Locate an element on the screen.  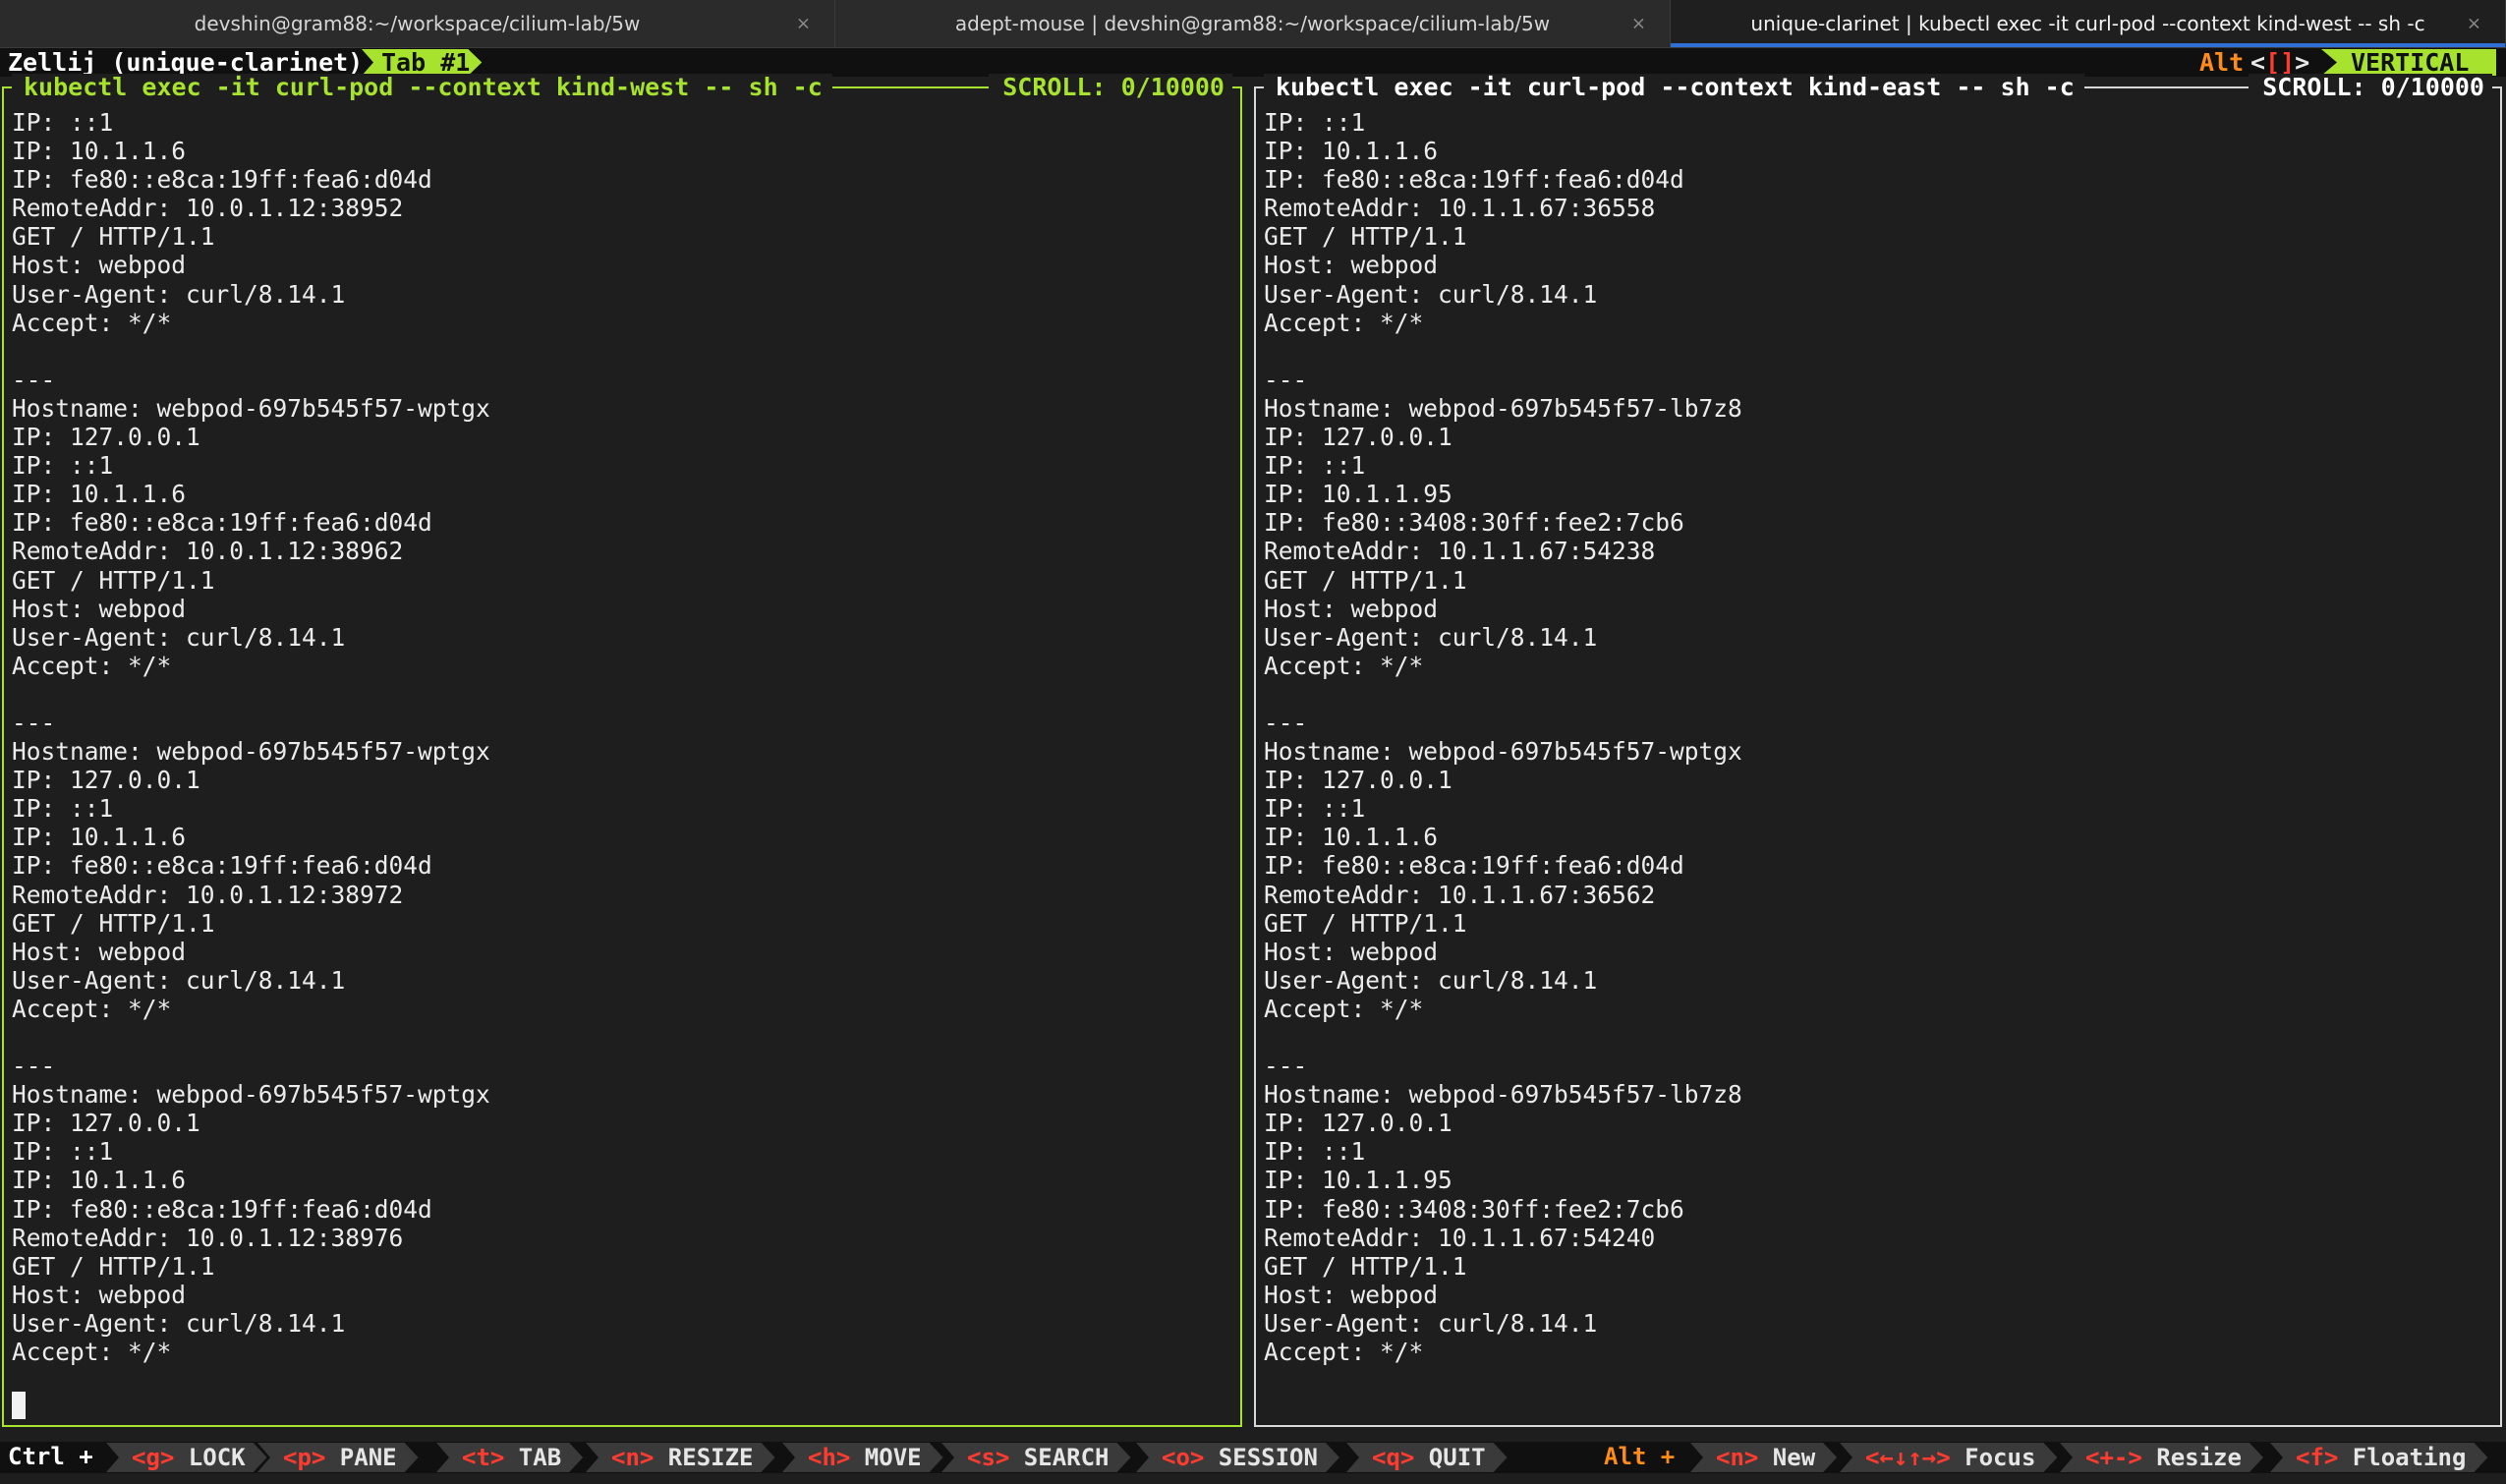
key-hint-focus: <←↓↑→> Focus is located at coordinates (1948, 1457).